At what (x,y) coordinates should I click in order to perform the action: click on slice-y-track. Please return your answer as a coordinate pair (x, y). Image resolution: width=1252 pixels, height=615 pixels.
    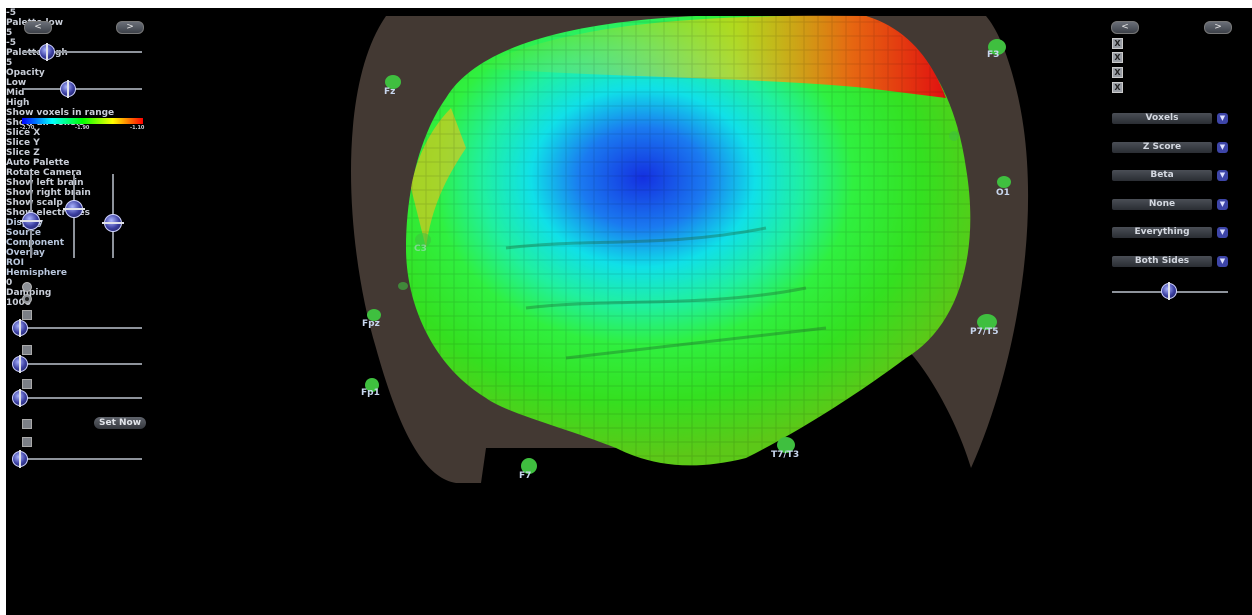
    Looking at the image, I should click on (79, 364).